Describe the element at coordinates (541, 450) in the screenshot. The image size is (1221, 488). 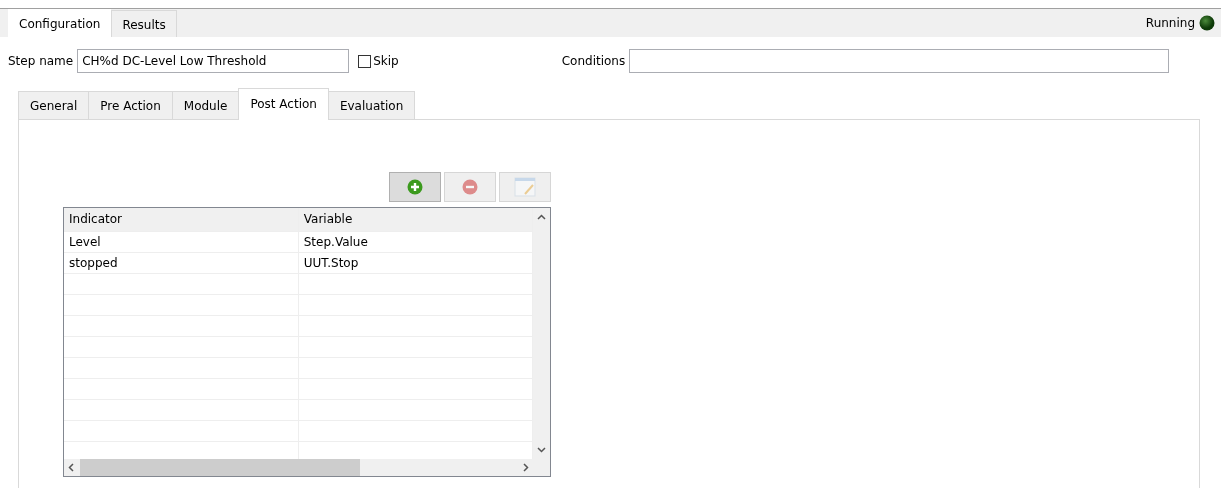
I see `scroll-down-icon` at that location.